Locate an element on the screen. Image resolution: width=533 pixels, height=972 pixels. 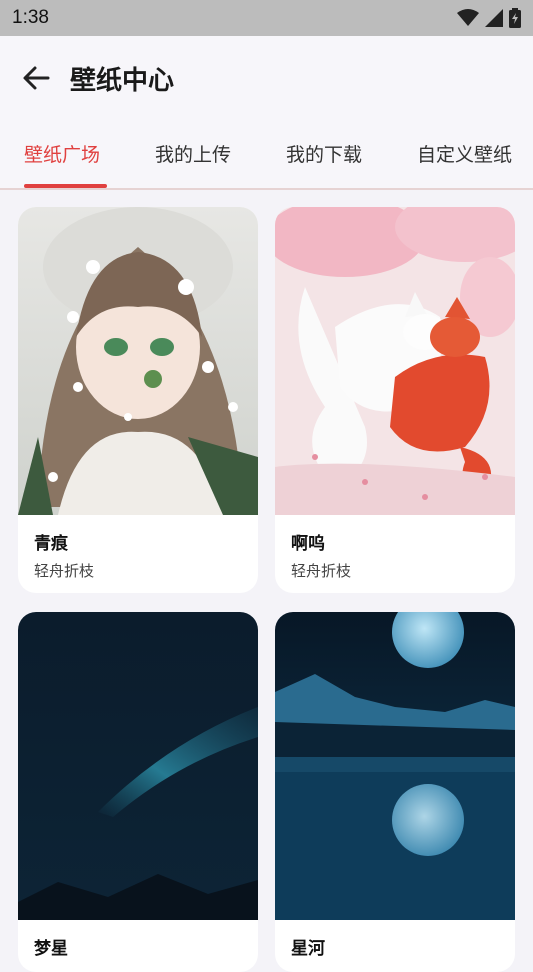
arrow-left-icon is located at coordinates (36, 78).